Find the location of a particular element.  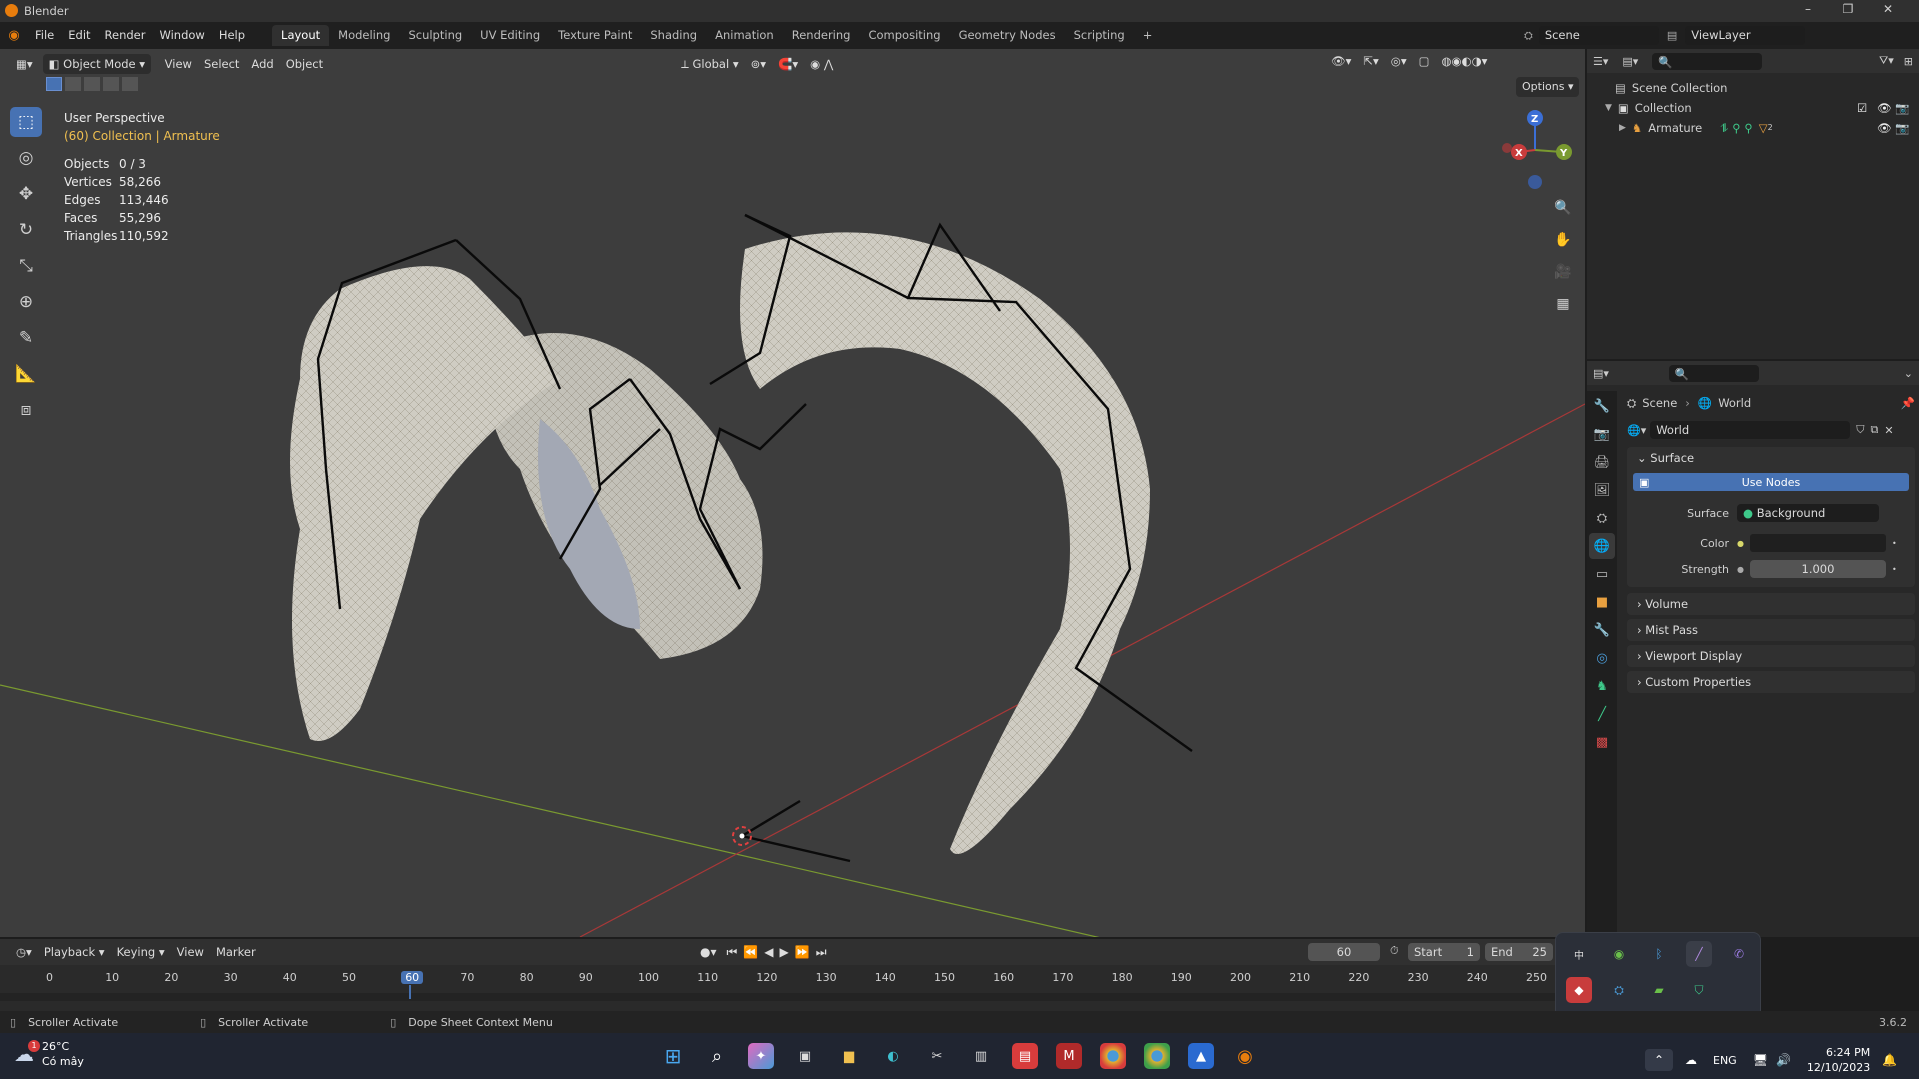

expand-arrow-icon: ▶ is located at coordinates (1622, 128).